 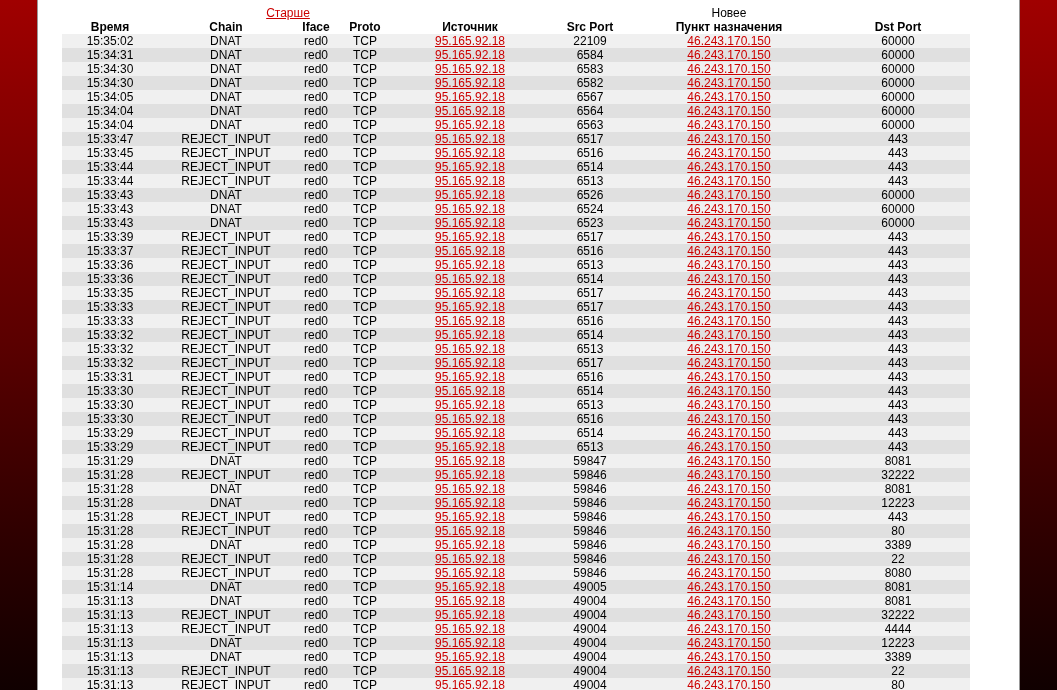 What do you see at coordinates (110, 615) in the screenshot?
I see `table-cell: 15:31:13` at bounding box center [110, 615].